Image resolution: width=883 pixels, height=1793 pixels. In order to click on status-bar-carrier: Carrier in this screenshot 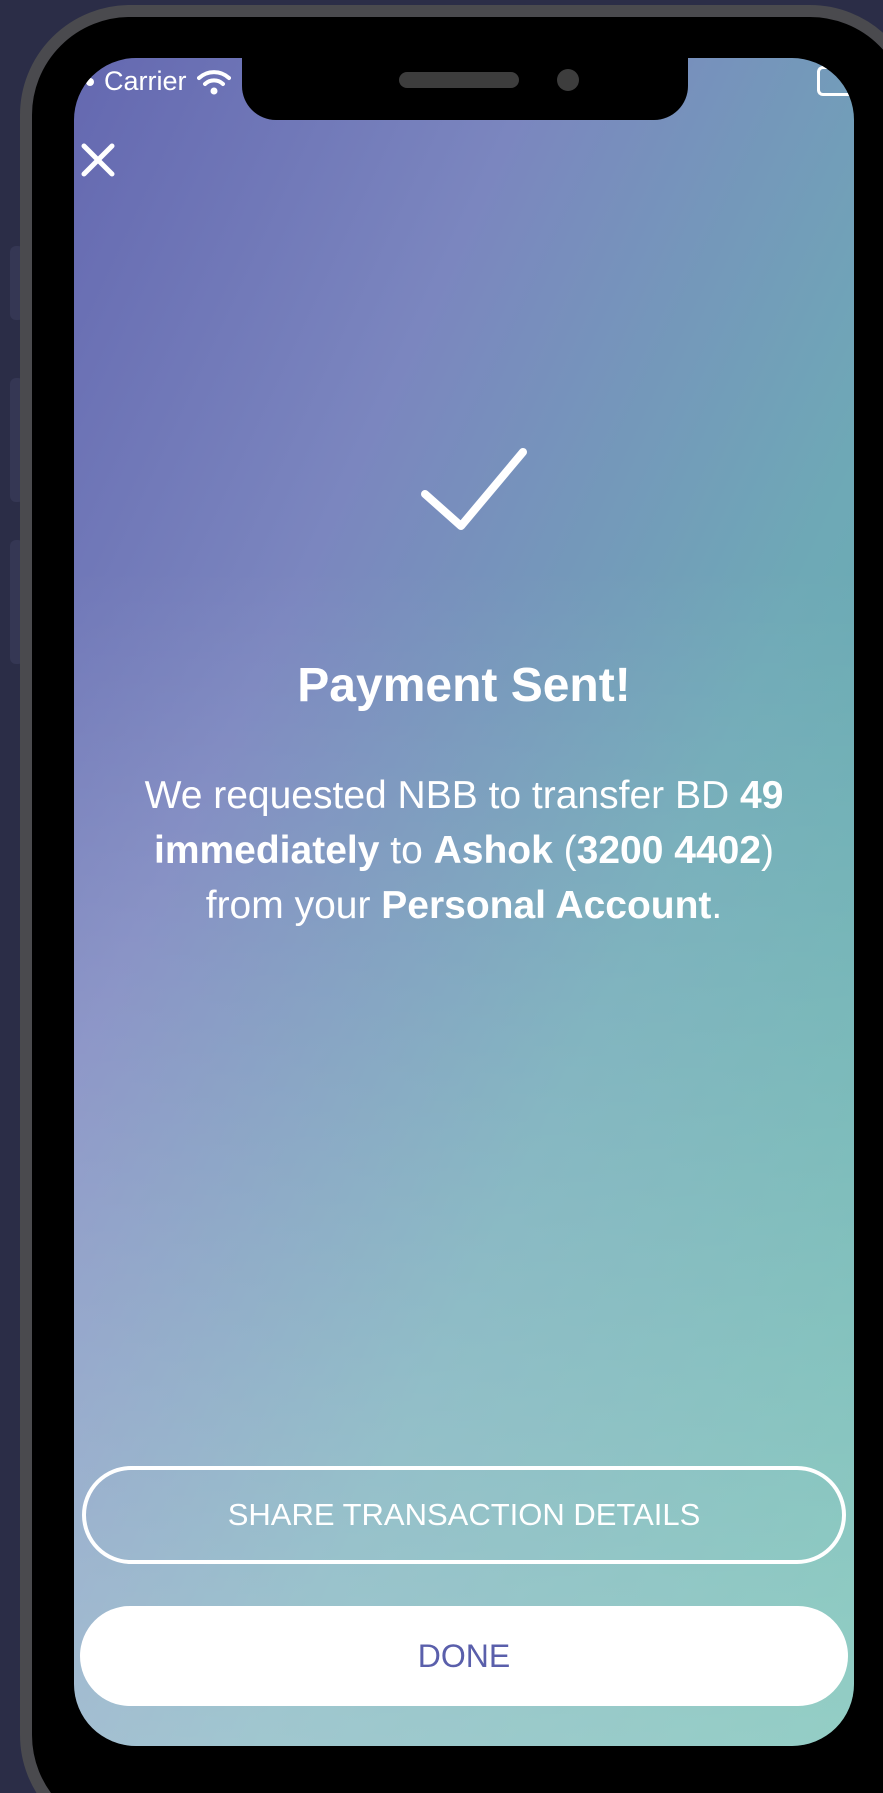, I will do `click(158, 81)`.